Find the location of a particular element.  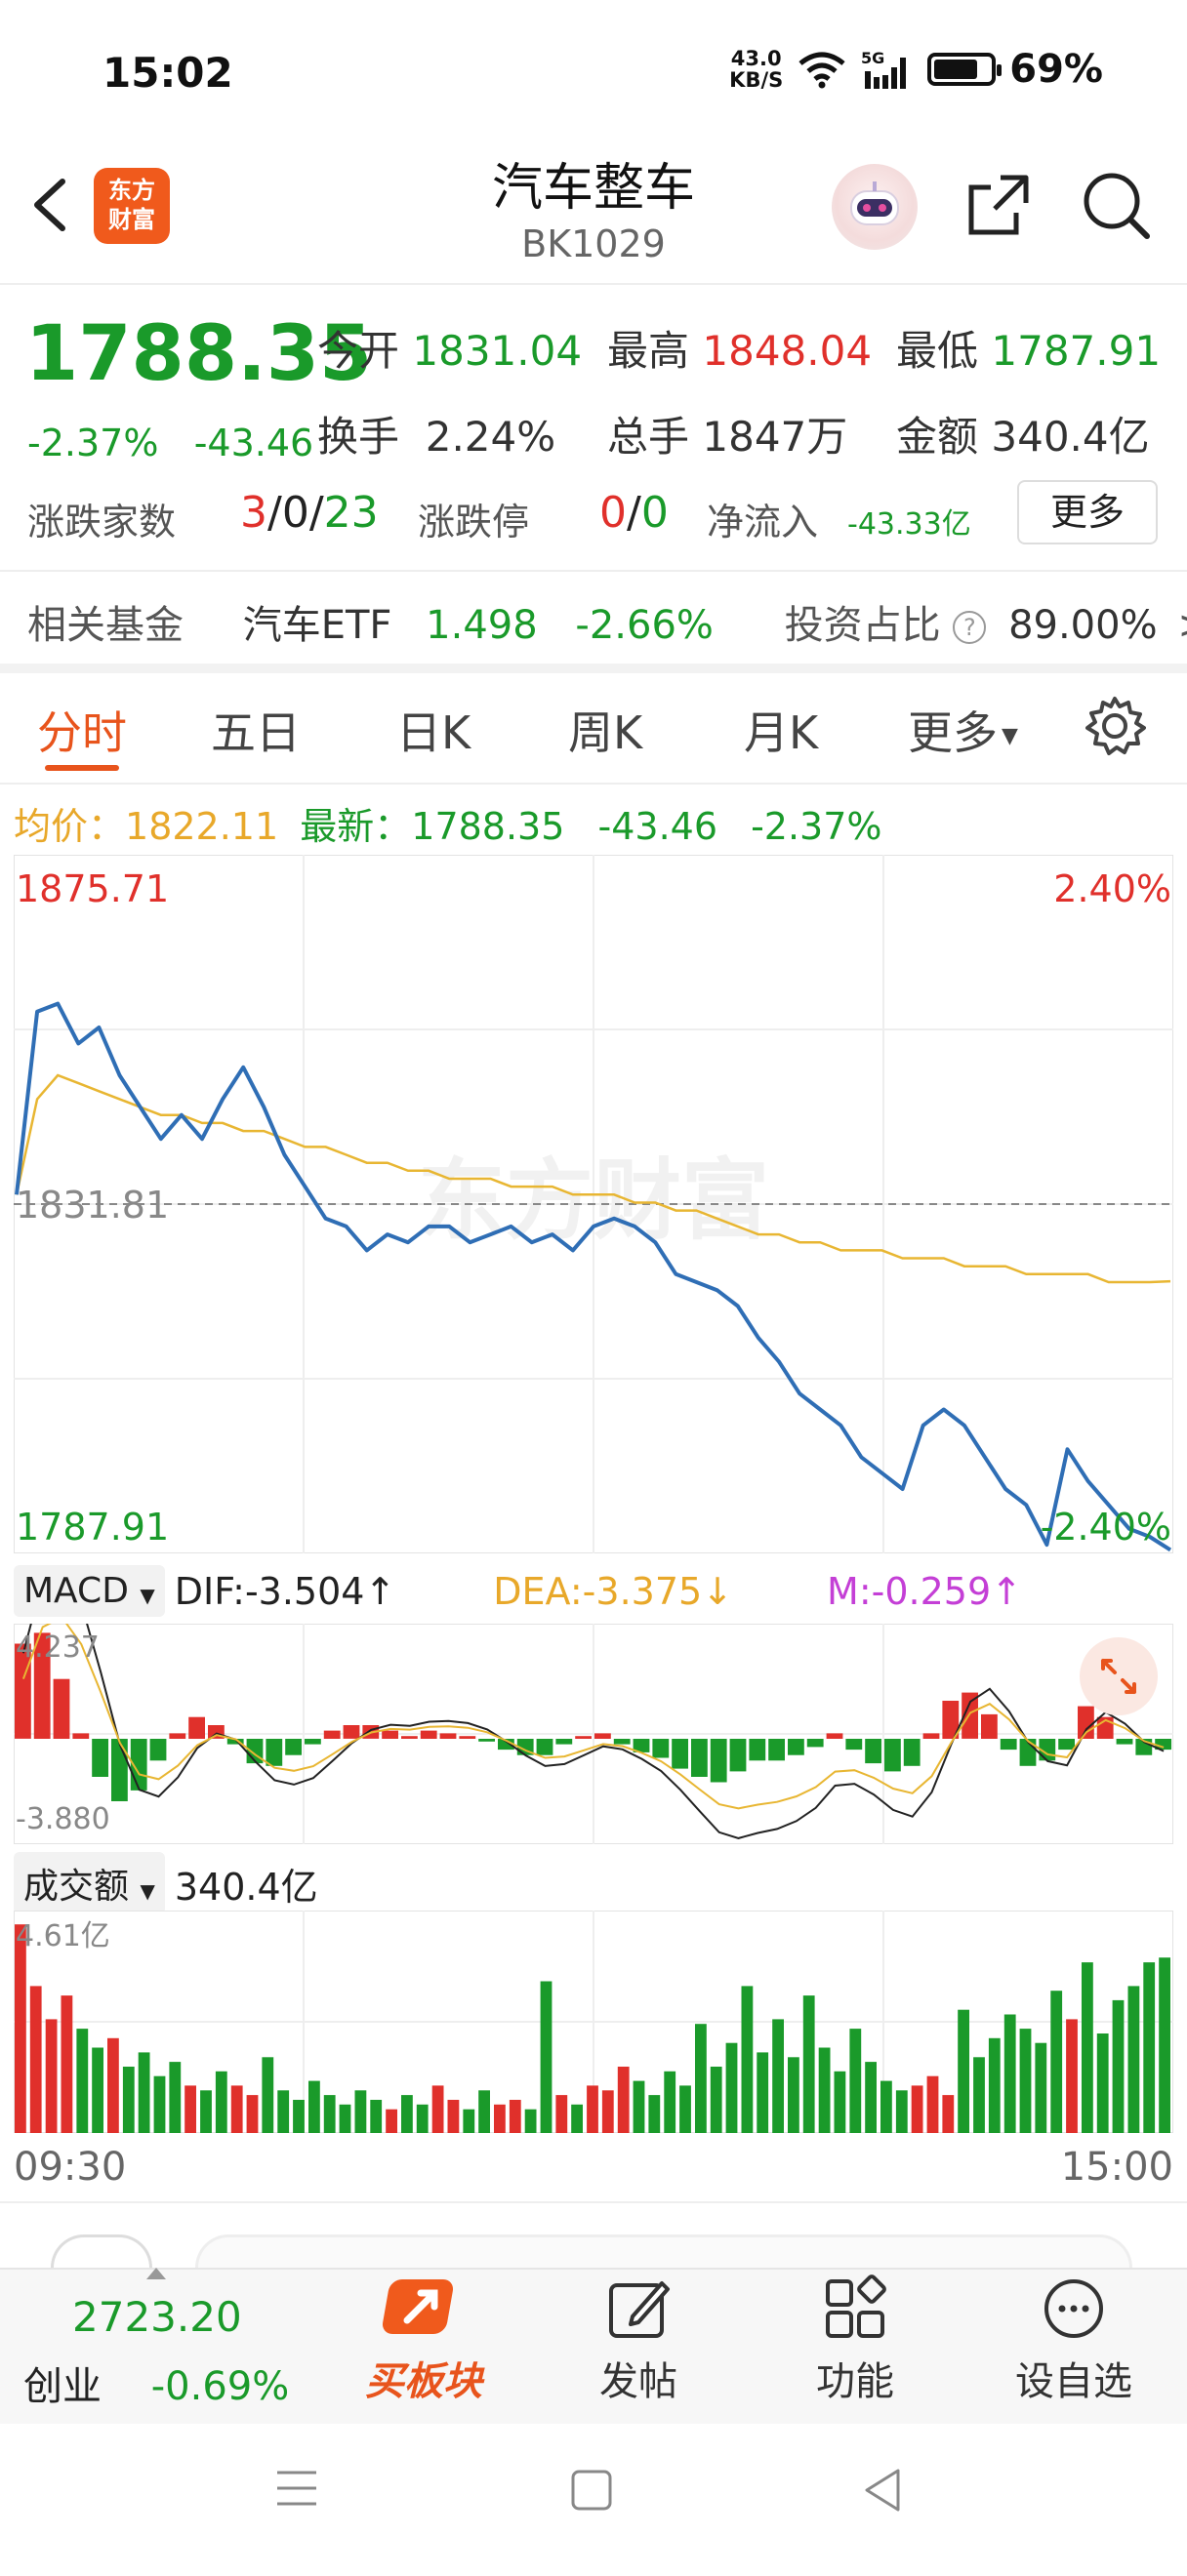

expand-icon is located at coordinates (1119, 1676).